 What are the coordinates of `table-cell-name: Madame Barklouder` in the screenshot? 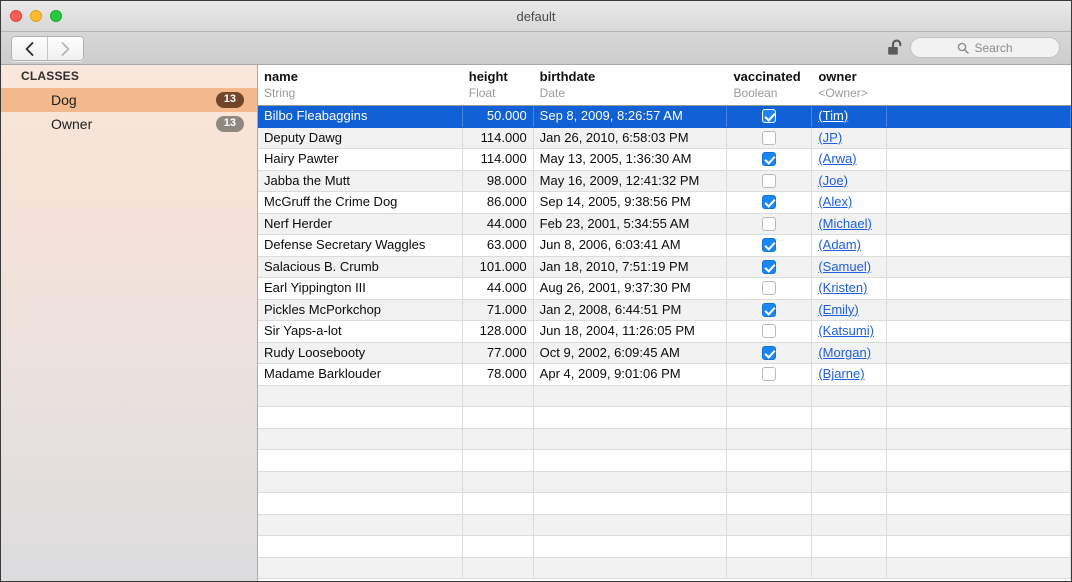 It's located at (360, 374).